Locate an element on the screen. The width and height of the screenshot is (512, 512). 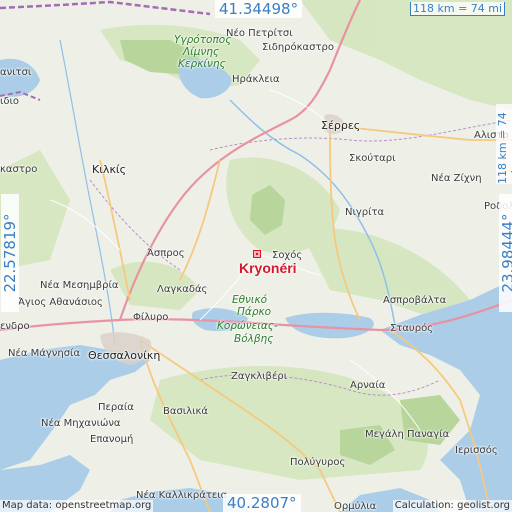
town-label-dio: ιδιο is located at coordinates (10, 101).